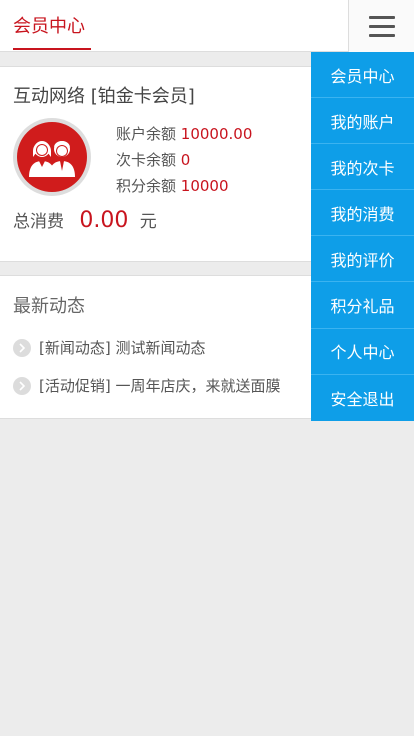  I want to click on card-balance-label: 次卡余额, so click(146, 160).